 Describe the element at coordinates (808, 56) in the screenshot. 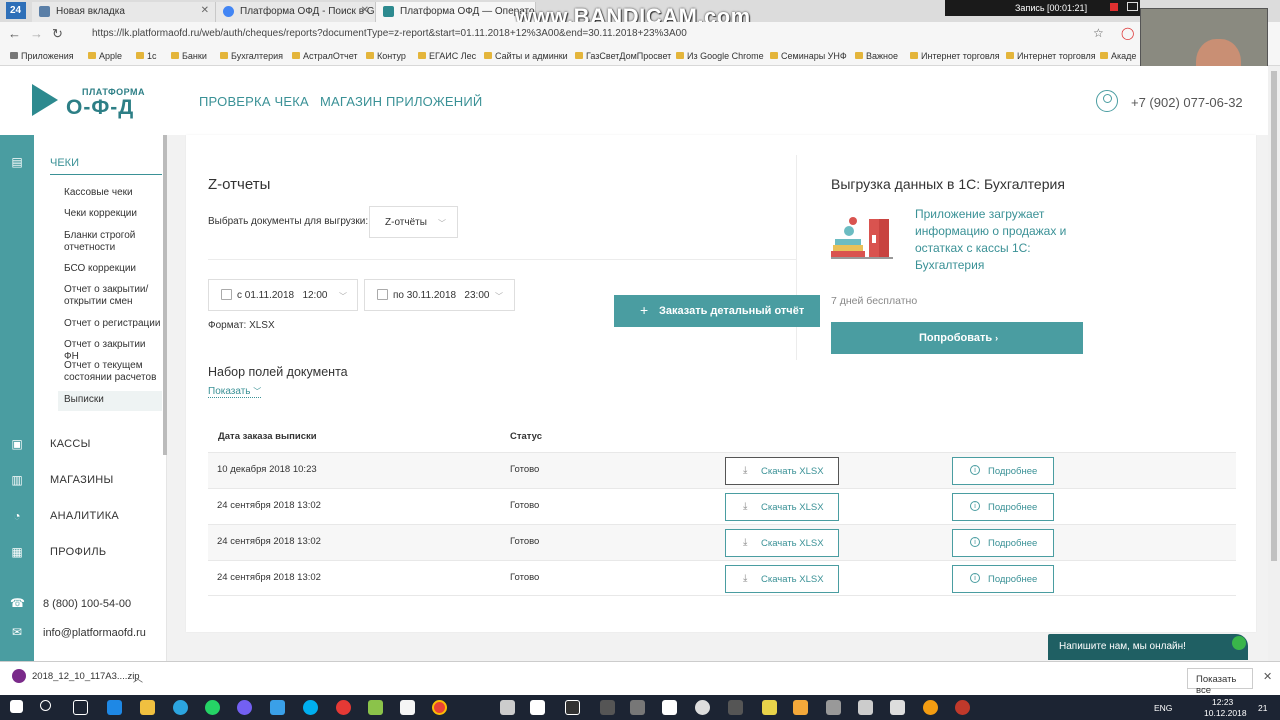

I see `bookmark-item: Семинары УНФ` at that location.